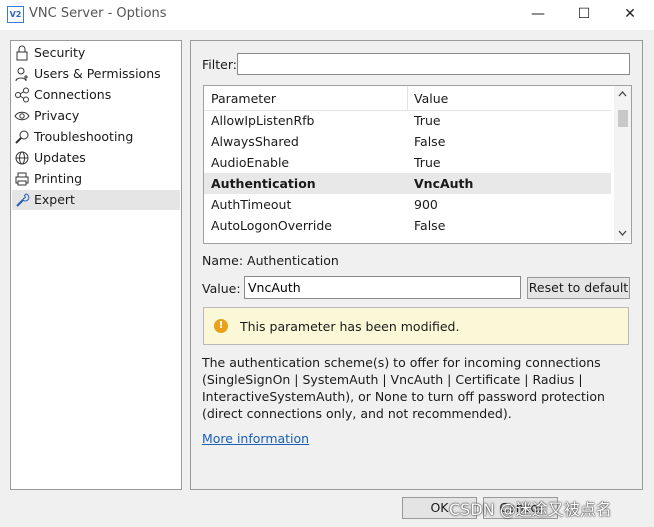  I want to click on window-title: VNC Server - Options, so click(98, 13).